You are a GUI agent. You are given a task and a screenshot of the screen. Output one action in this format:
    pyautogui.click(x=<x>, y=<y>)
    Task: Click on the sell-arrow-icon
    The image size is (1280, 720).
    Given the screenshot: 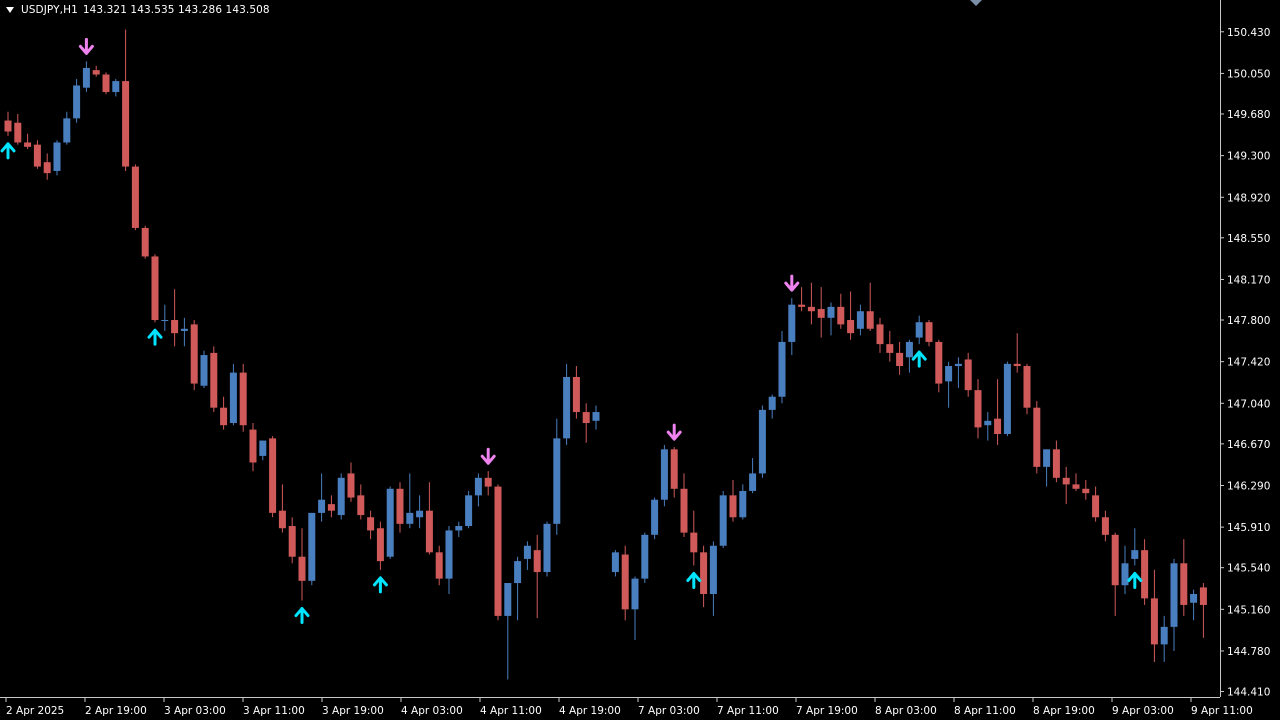 What is the action you would take?
    pyautogui.click(x=488, y=456)
    